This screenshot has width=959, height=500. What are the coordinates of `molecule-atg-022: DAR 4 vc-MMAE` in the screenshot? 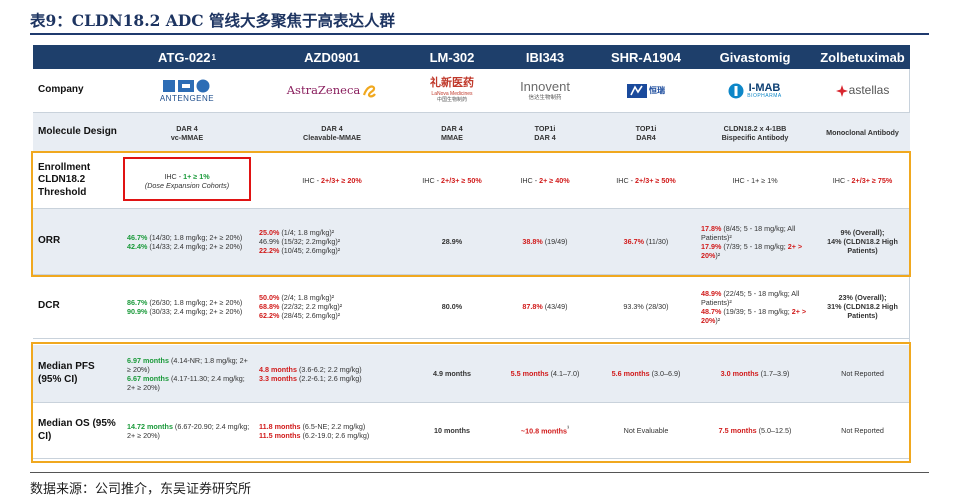 It's located at (187, 132).